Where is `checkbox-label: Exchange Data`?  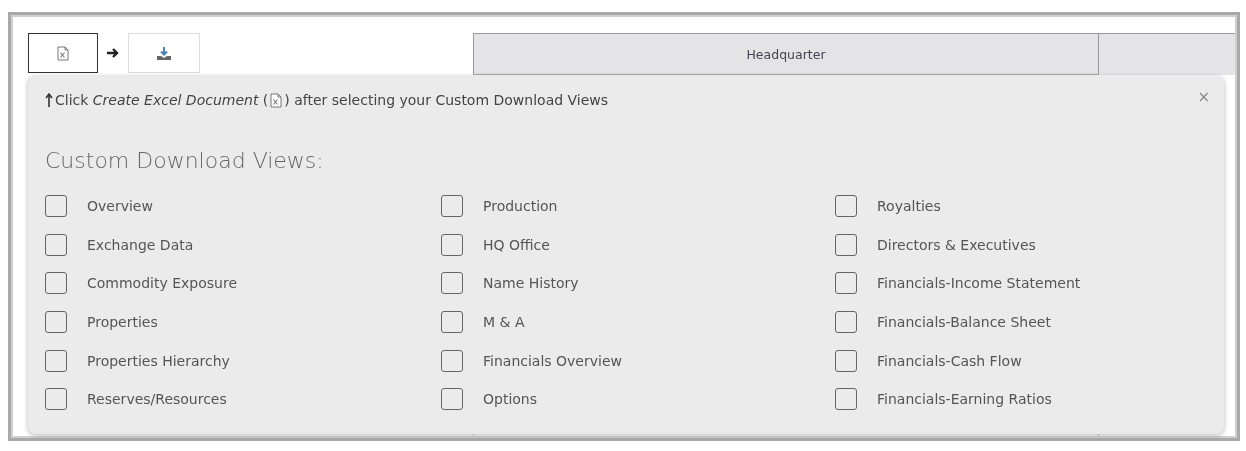
checkbox-label: Exchange Data is located at coordinates (140, 244).